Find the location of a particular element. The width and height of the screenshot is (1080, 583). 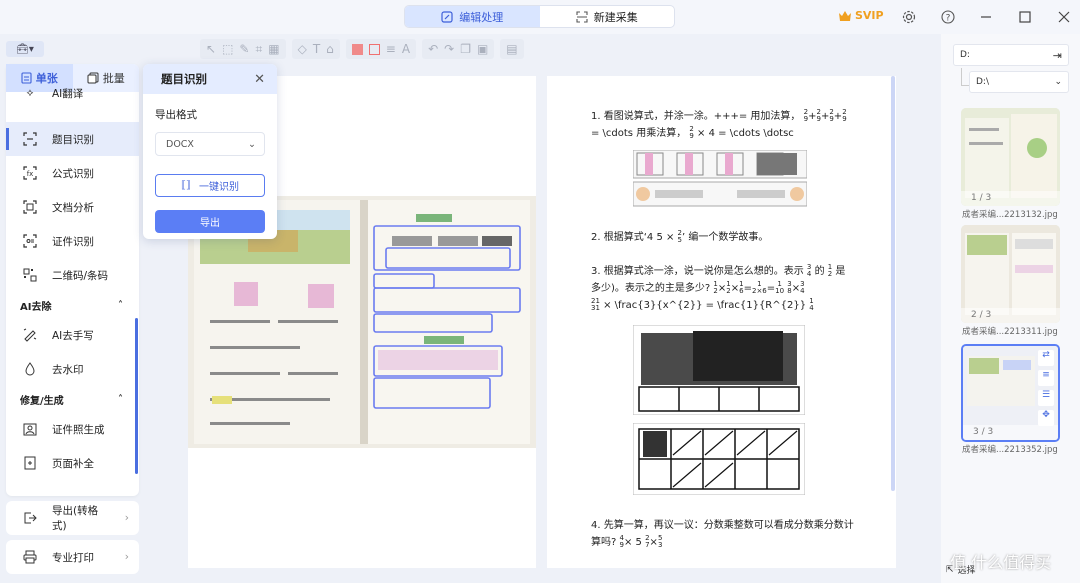

thumbnail-2: 2 / 3 is located at coordinates (1010, 274).